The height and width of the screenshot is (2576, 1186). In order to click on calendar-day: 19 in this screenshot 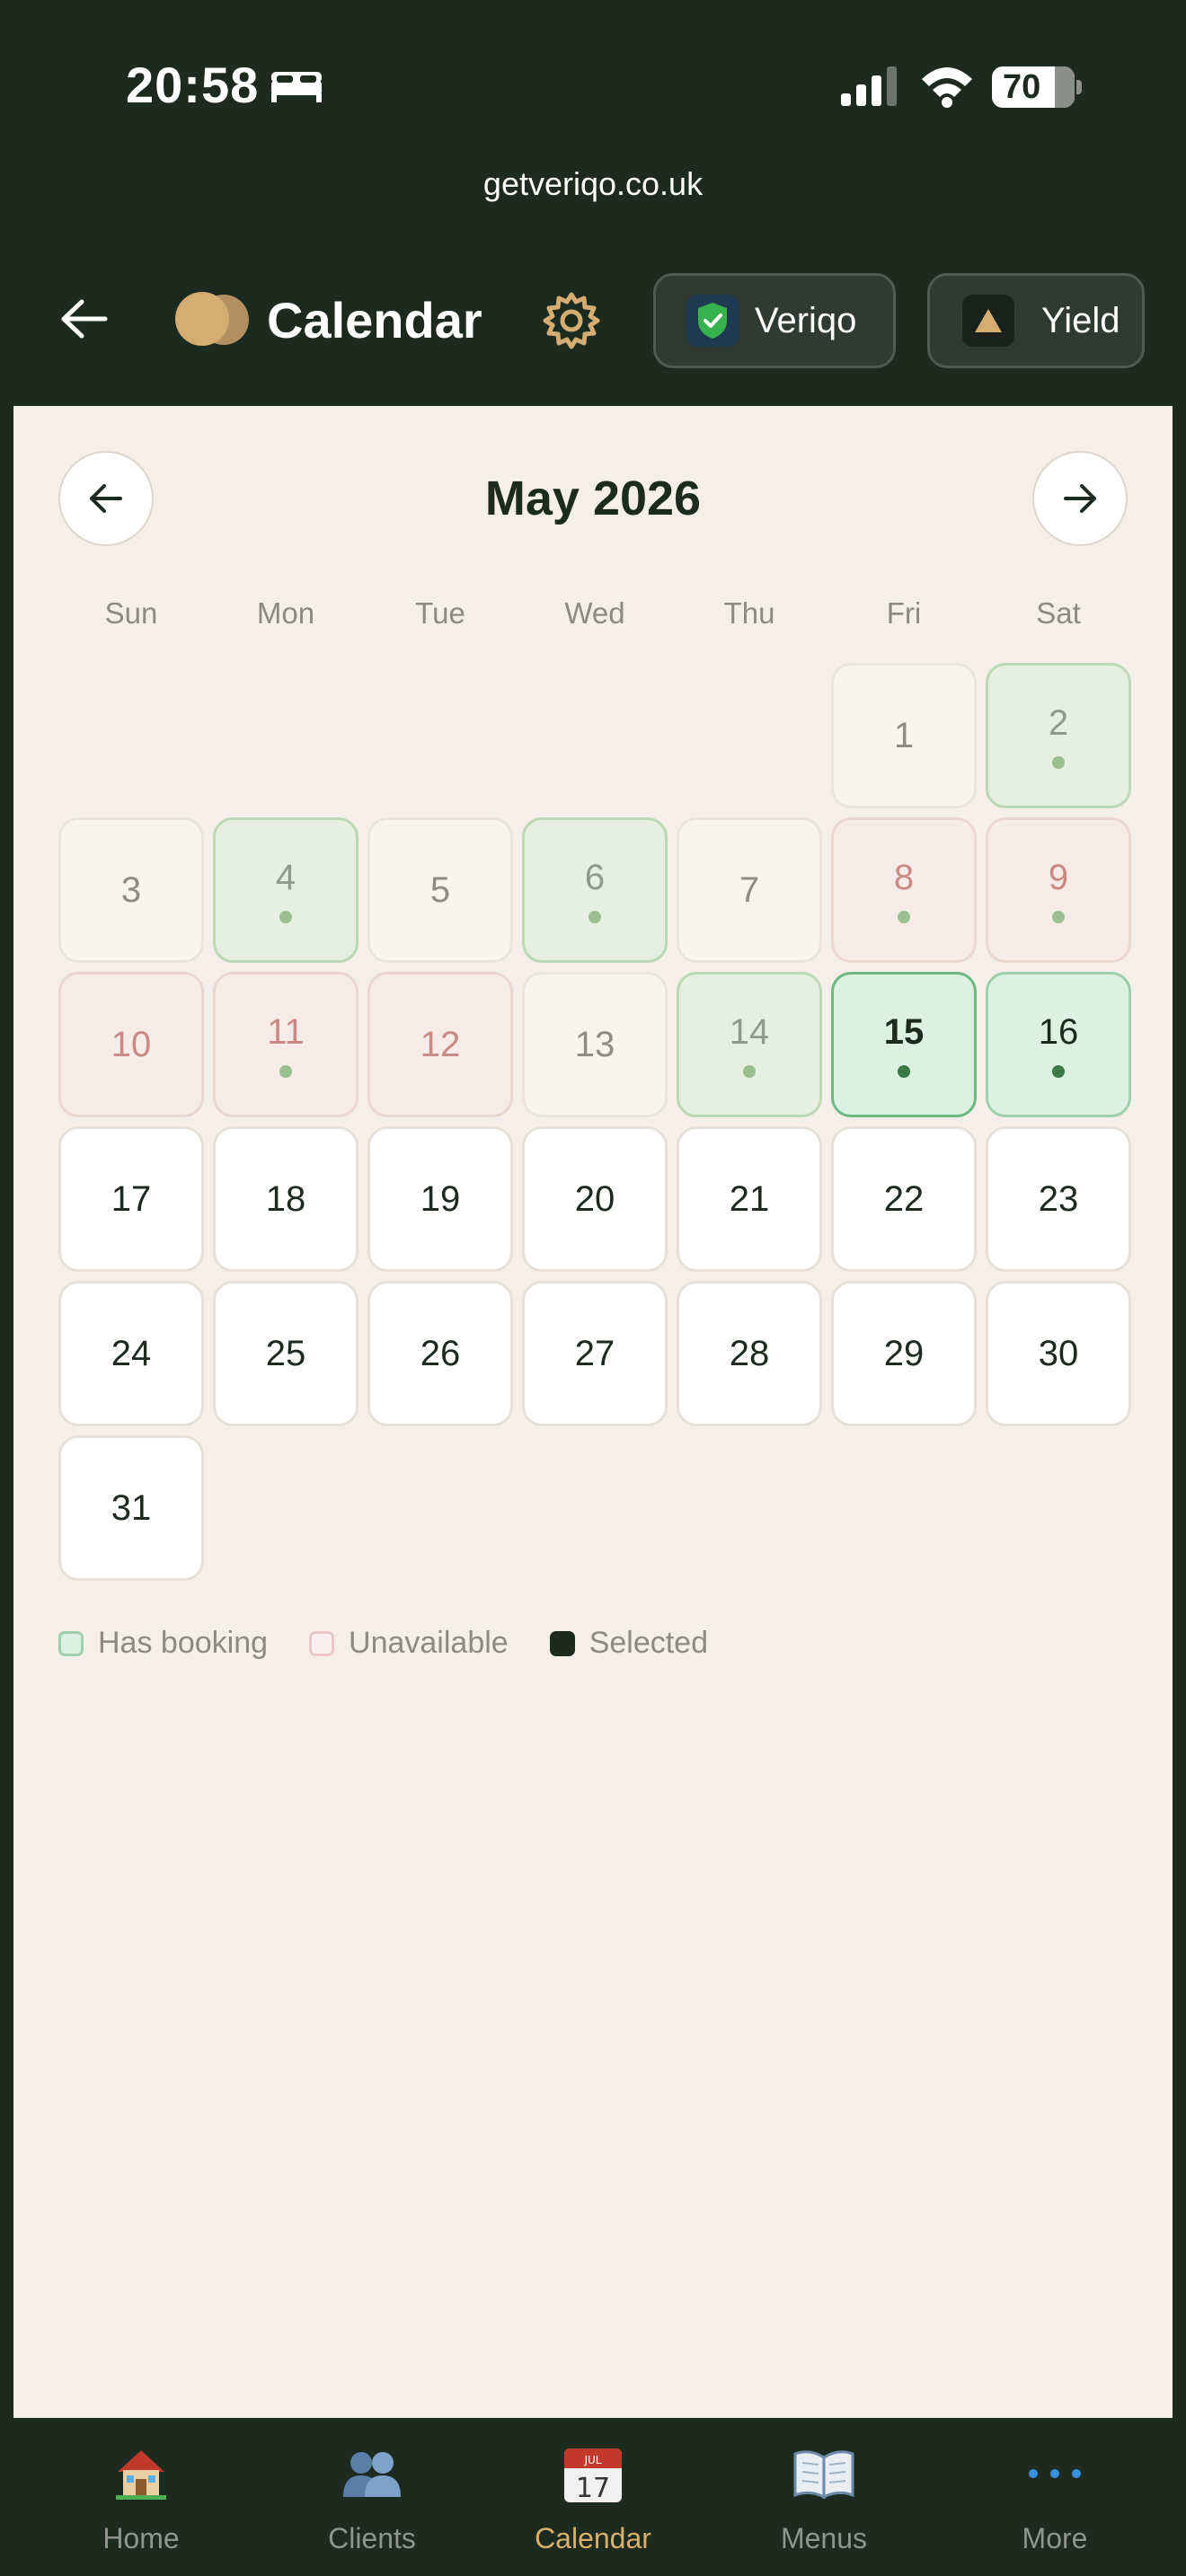, I will do `click(440, 1199)`.